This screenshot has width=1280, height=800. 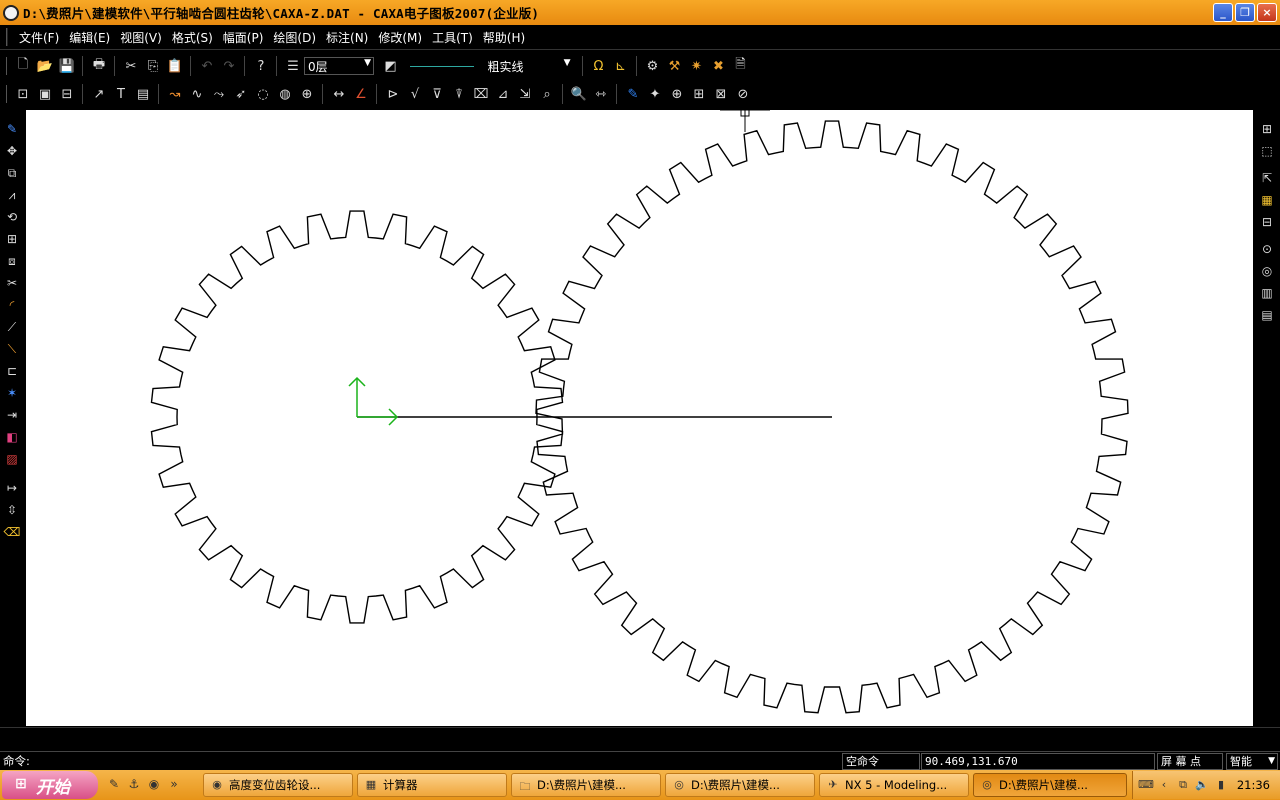 I want to click on balloon-icon: ◎, so click(x=1267, y=271).